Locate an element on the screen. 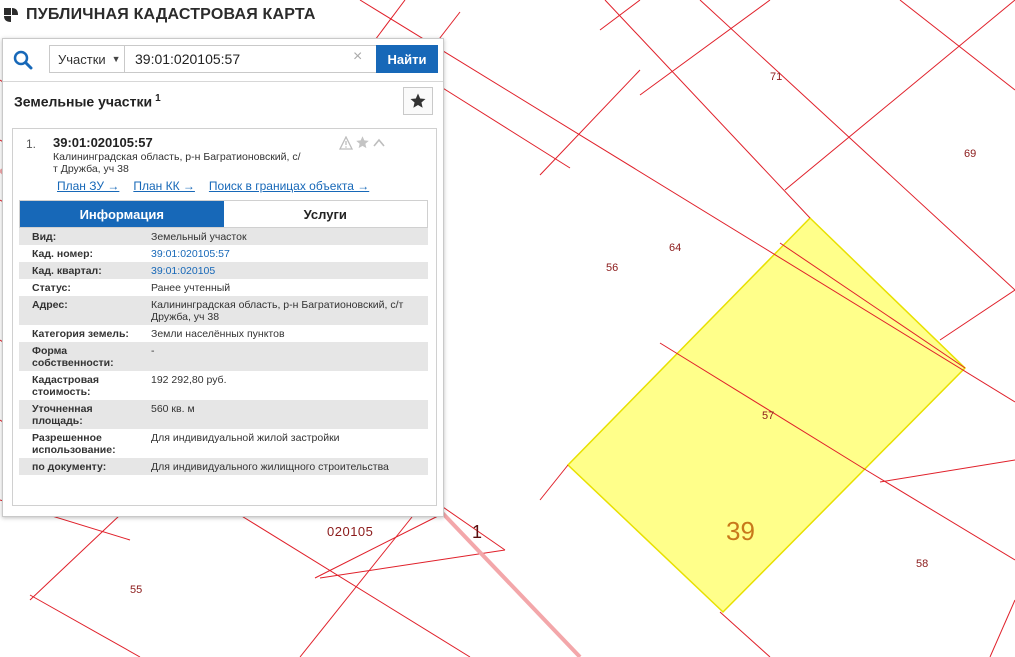 The height and width of the screenshot is (657, 1015). results-count: 1 is located at coordinates (158, 98).